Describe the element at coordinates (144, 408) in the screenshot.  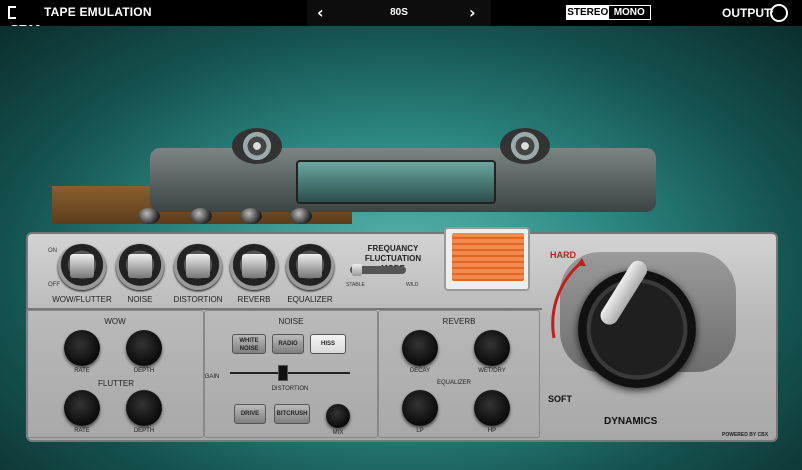
I see `flutter-depth-knob` at that location.